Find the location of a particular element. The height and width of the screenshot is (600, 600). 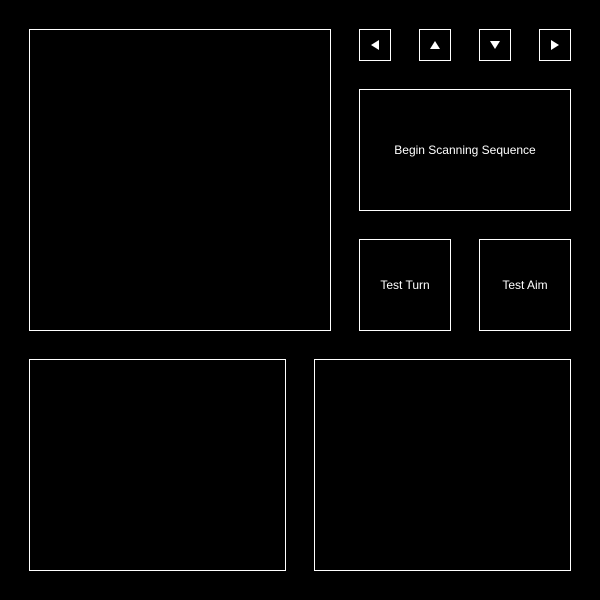

arrow-left-icon is located at coordinates (375, 45).